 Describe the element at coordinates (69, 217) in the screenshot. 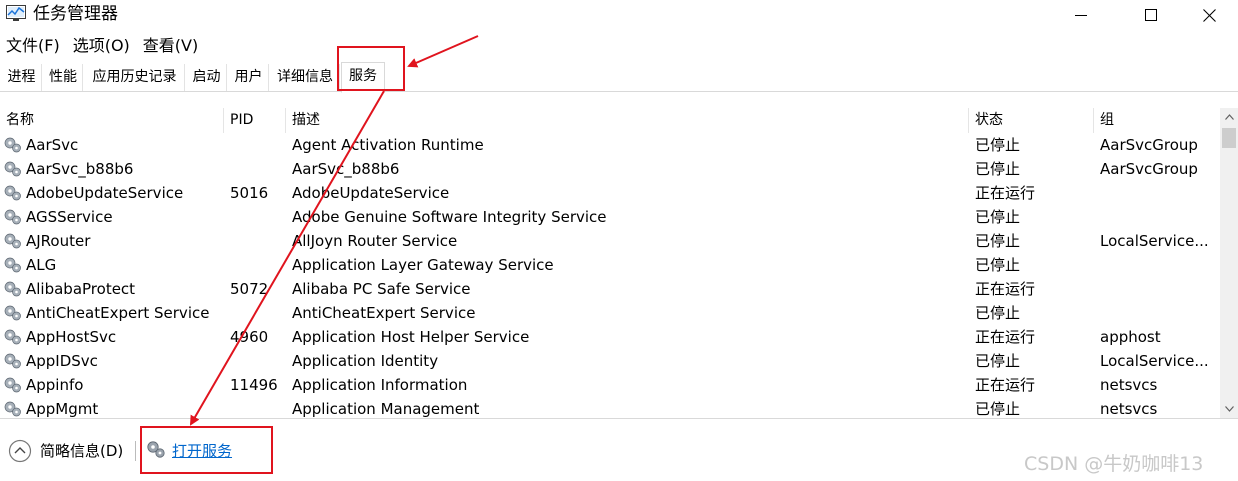

I see `service-name: AGSService` at that location.